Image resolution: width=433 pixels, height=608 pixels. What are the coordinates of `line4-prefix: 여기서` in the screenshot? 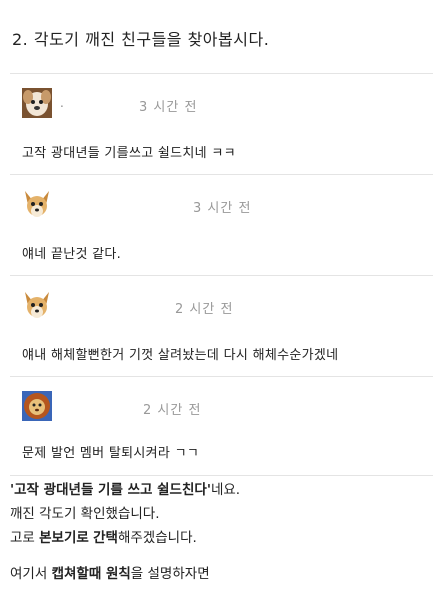 It's located at (31, 574).